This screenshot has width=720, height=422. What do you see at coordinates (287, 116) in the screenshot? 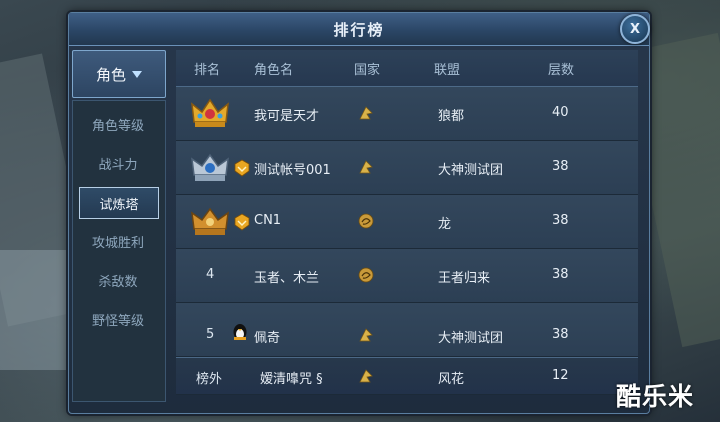
I see `player-name: 我可是天才` at bounding box center [287, 116].